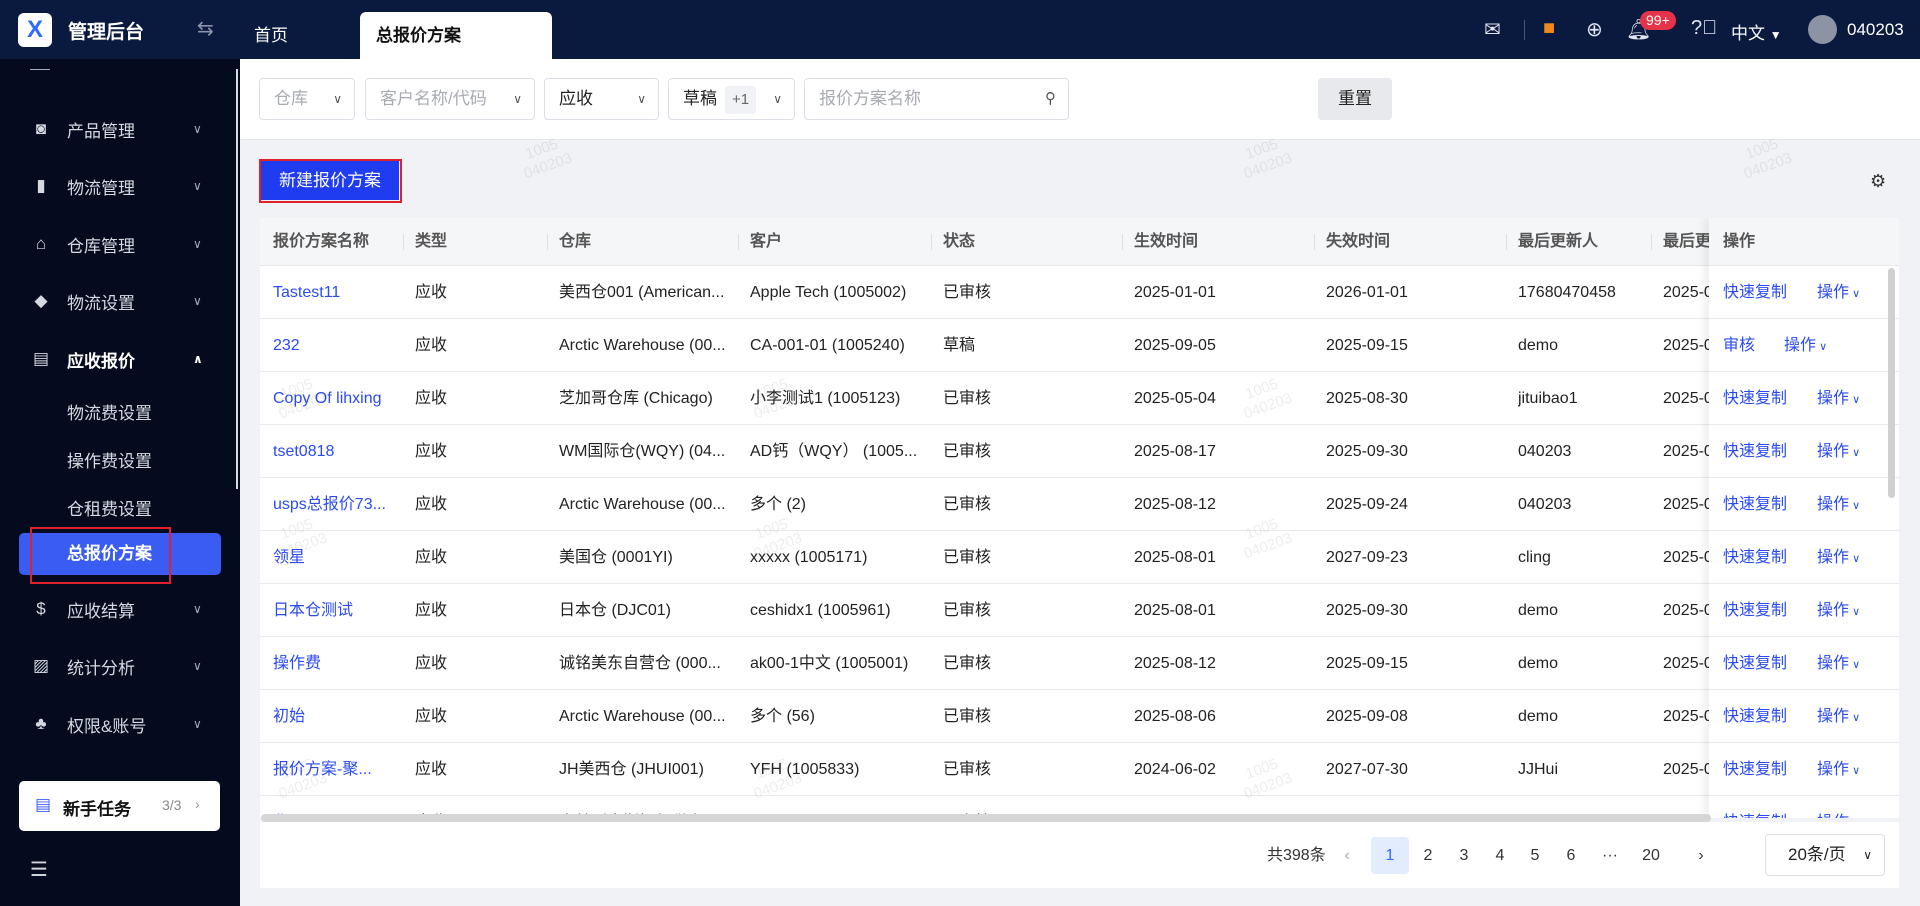 The width and height of the screenshot is (1920, 906). Describe the element at coordinates (1500, 855) in the screenshot. I see `page-button: 4` at that location.